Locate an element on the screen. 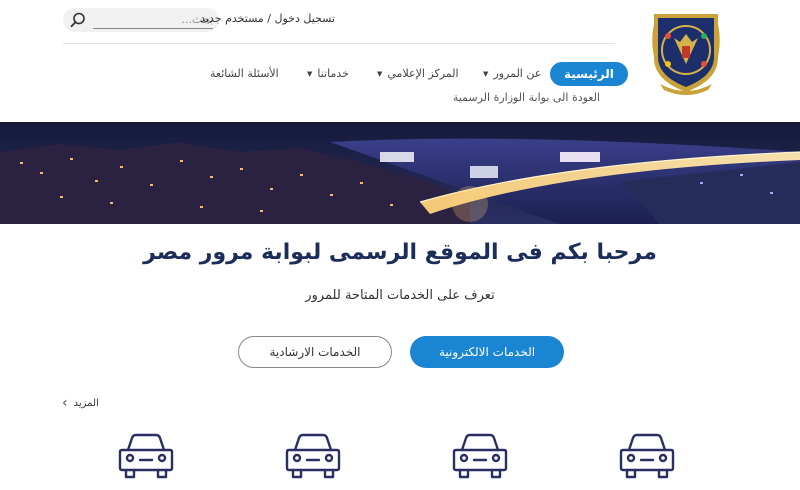 This screenshot has height=490, width=800. nav-item-label: الأسئلة الشائعة is located at coordinates (244, 73).